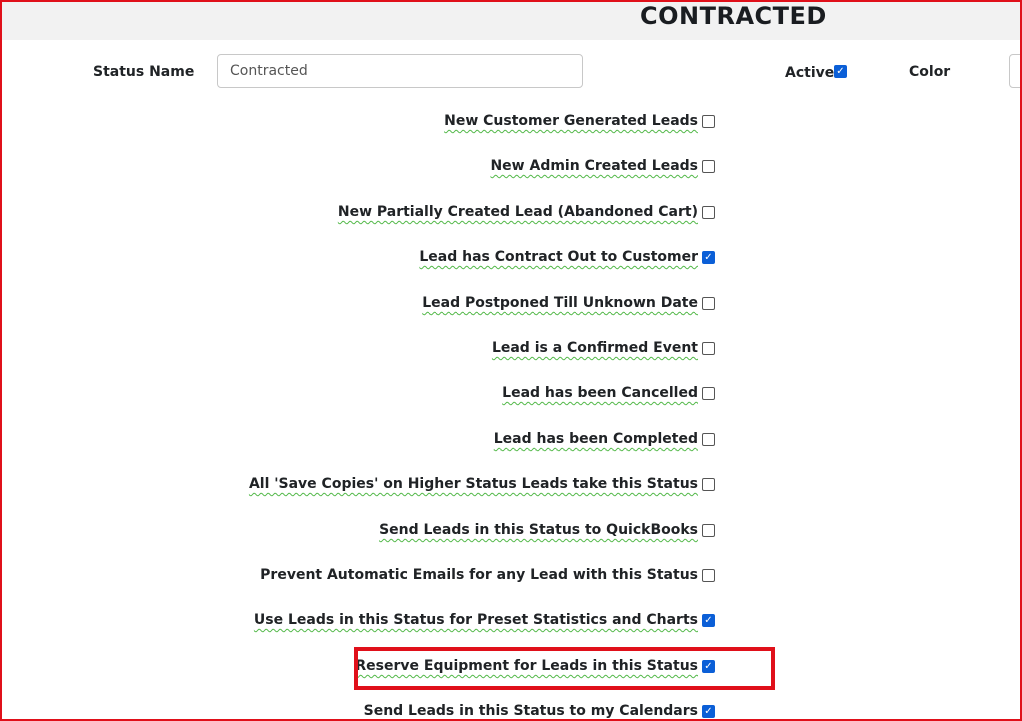  Describe the element at coordinates (810, 73) in the screenshot. I see `active-label: Active` at that location.